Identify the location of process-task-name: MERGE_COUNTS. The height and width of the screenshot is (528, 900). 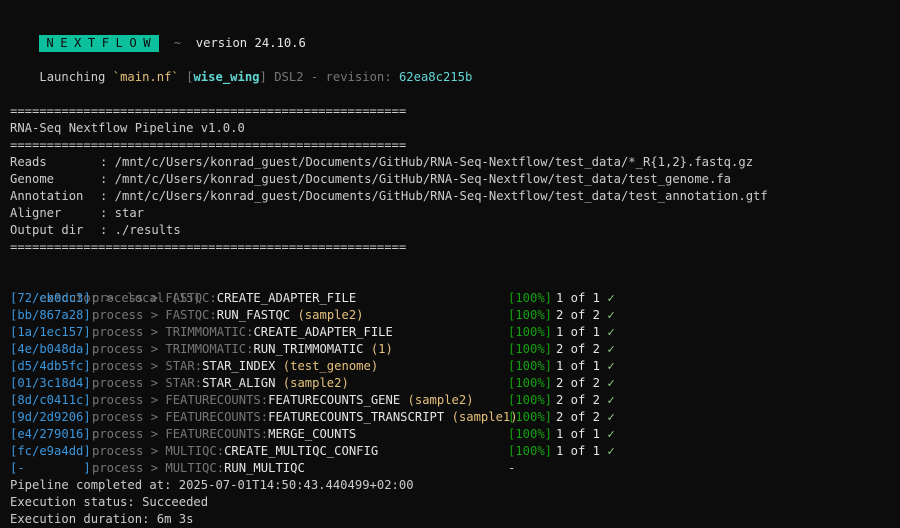
(312, 434).